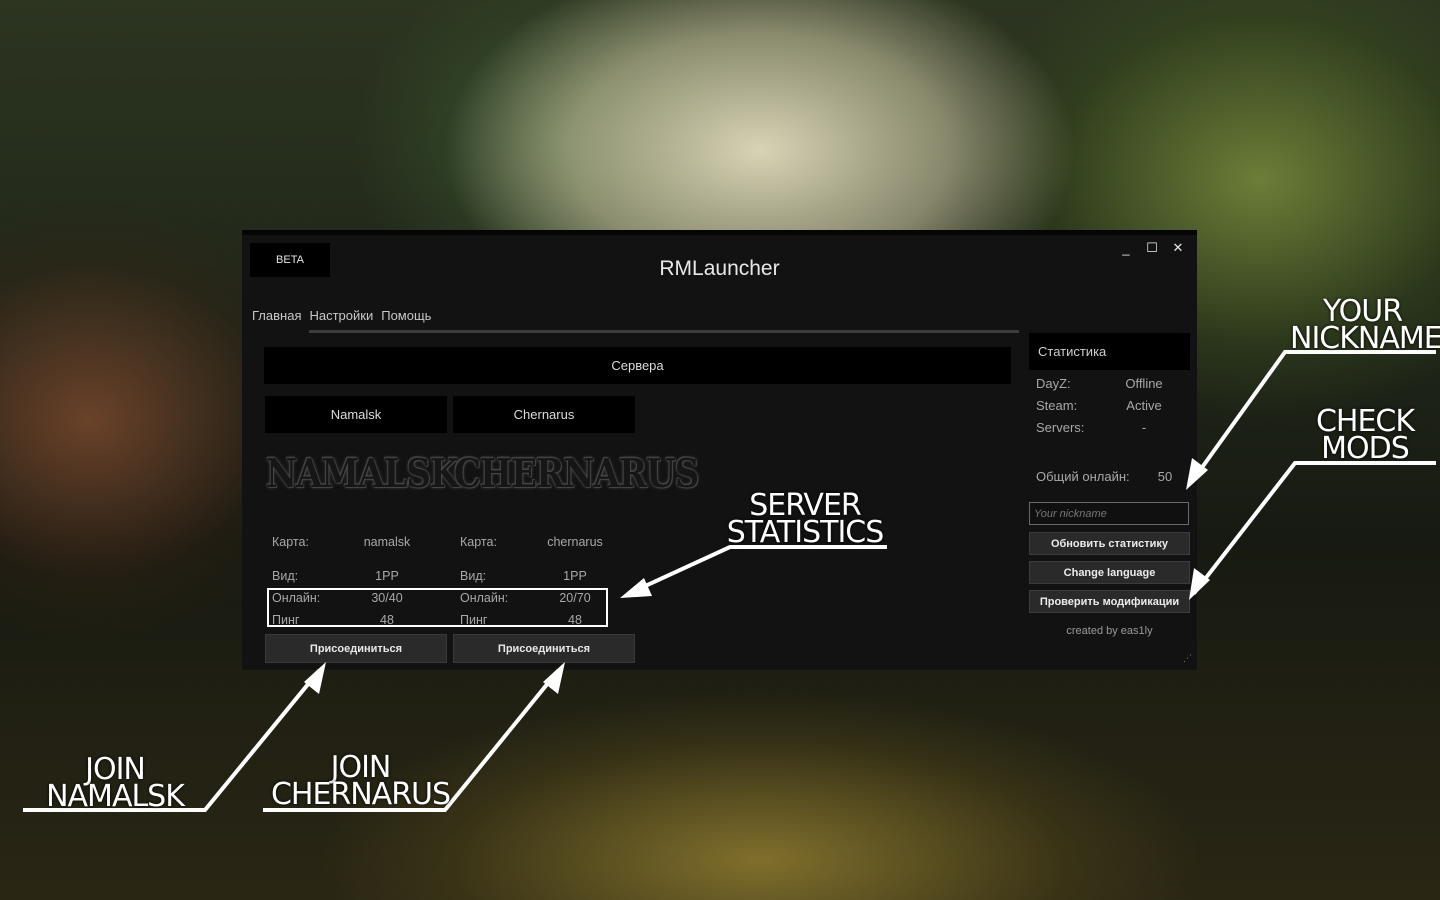  I want to click on arrowhead-join-chernarus, so click(554, 678).